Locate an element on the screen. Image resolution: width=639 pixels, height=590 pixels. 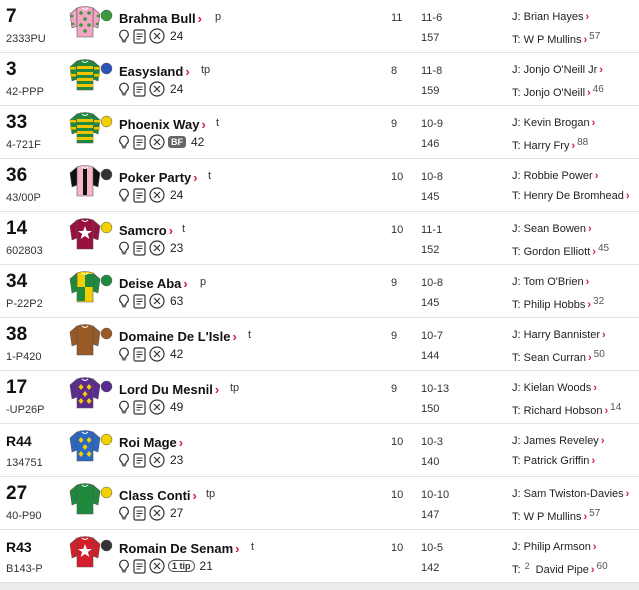
horse-name: Easysland is located at coordinates (151, 71).